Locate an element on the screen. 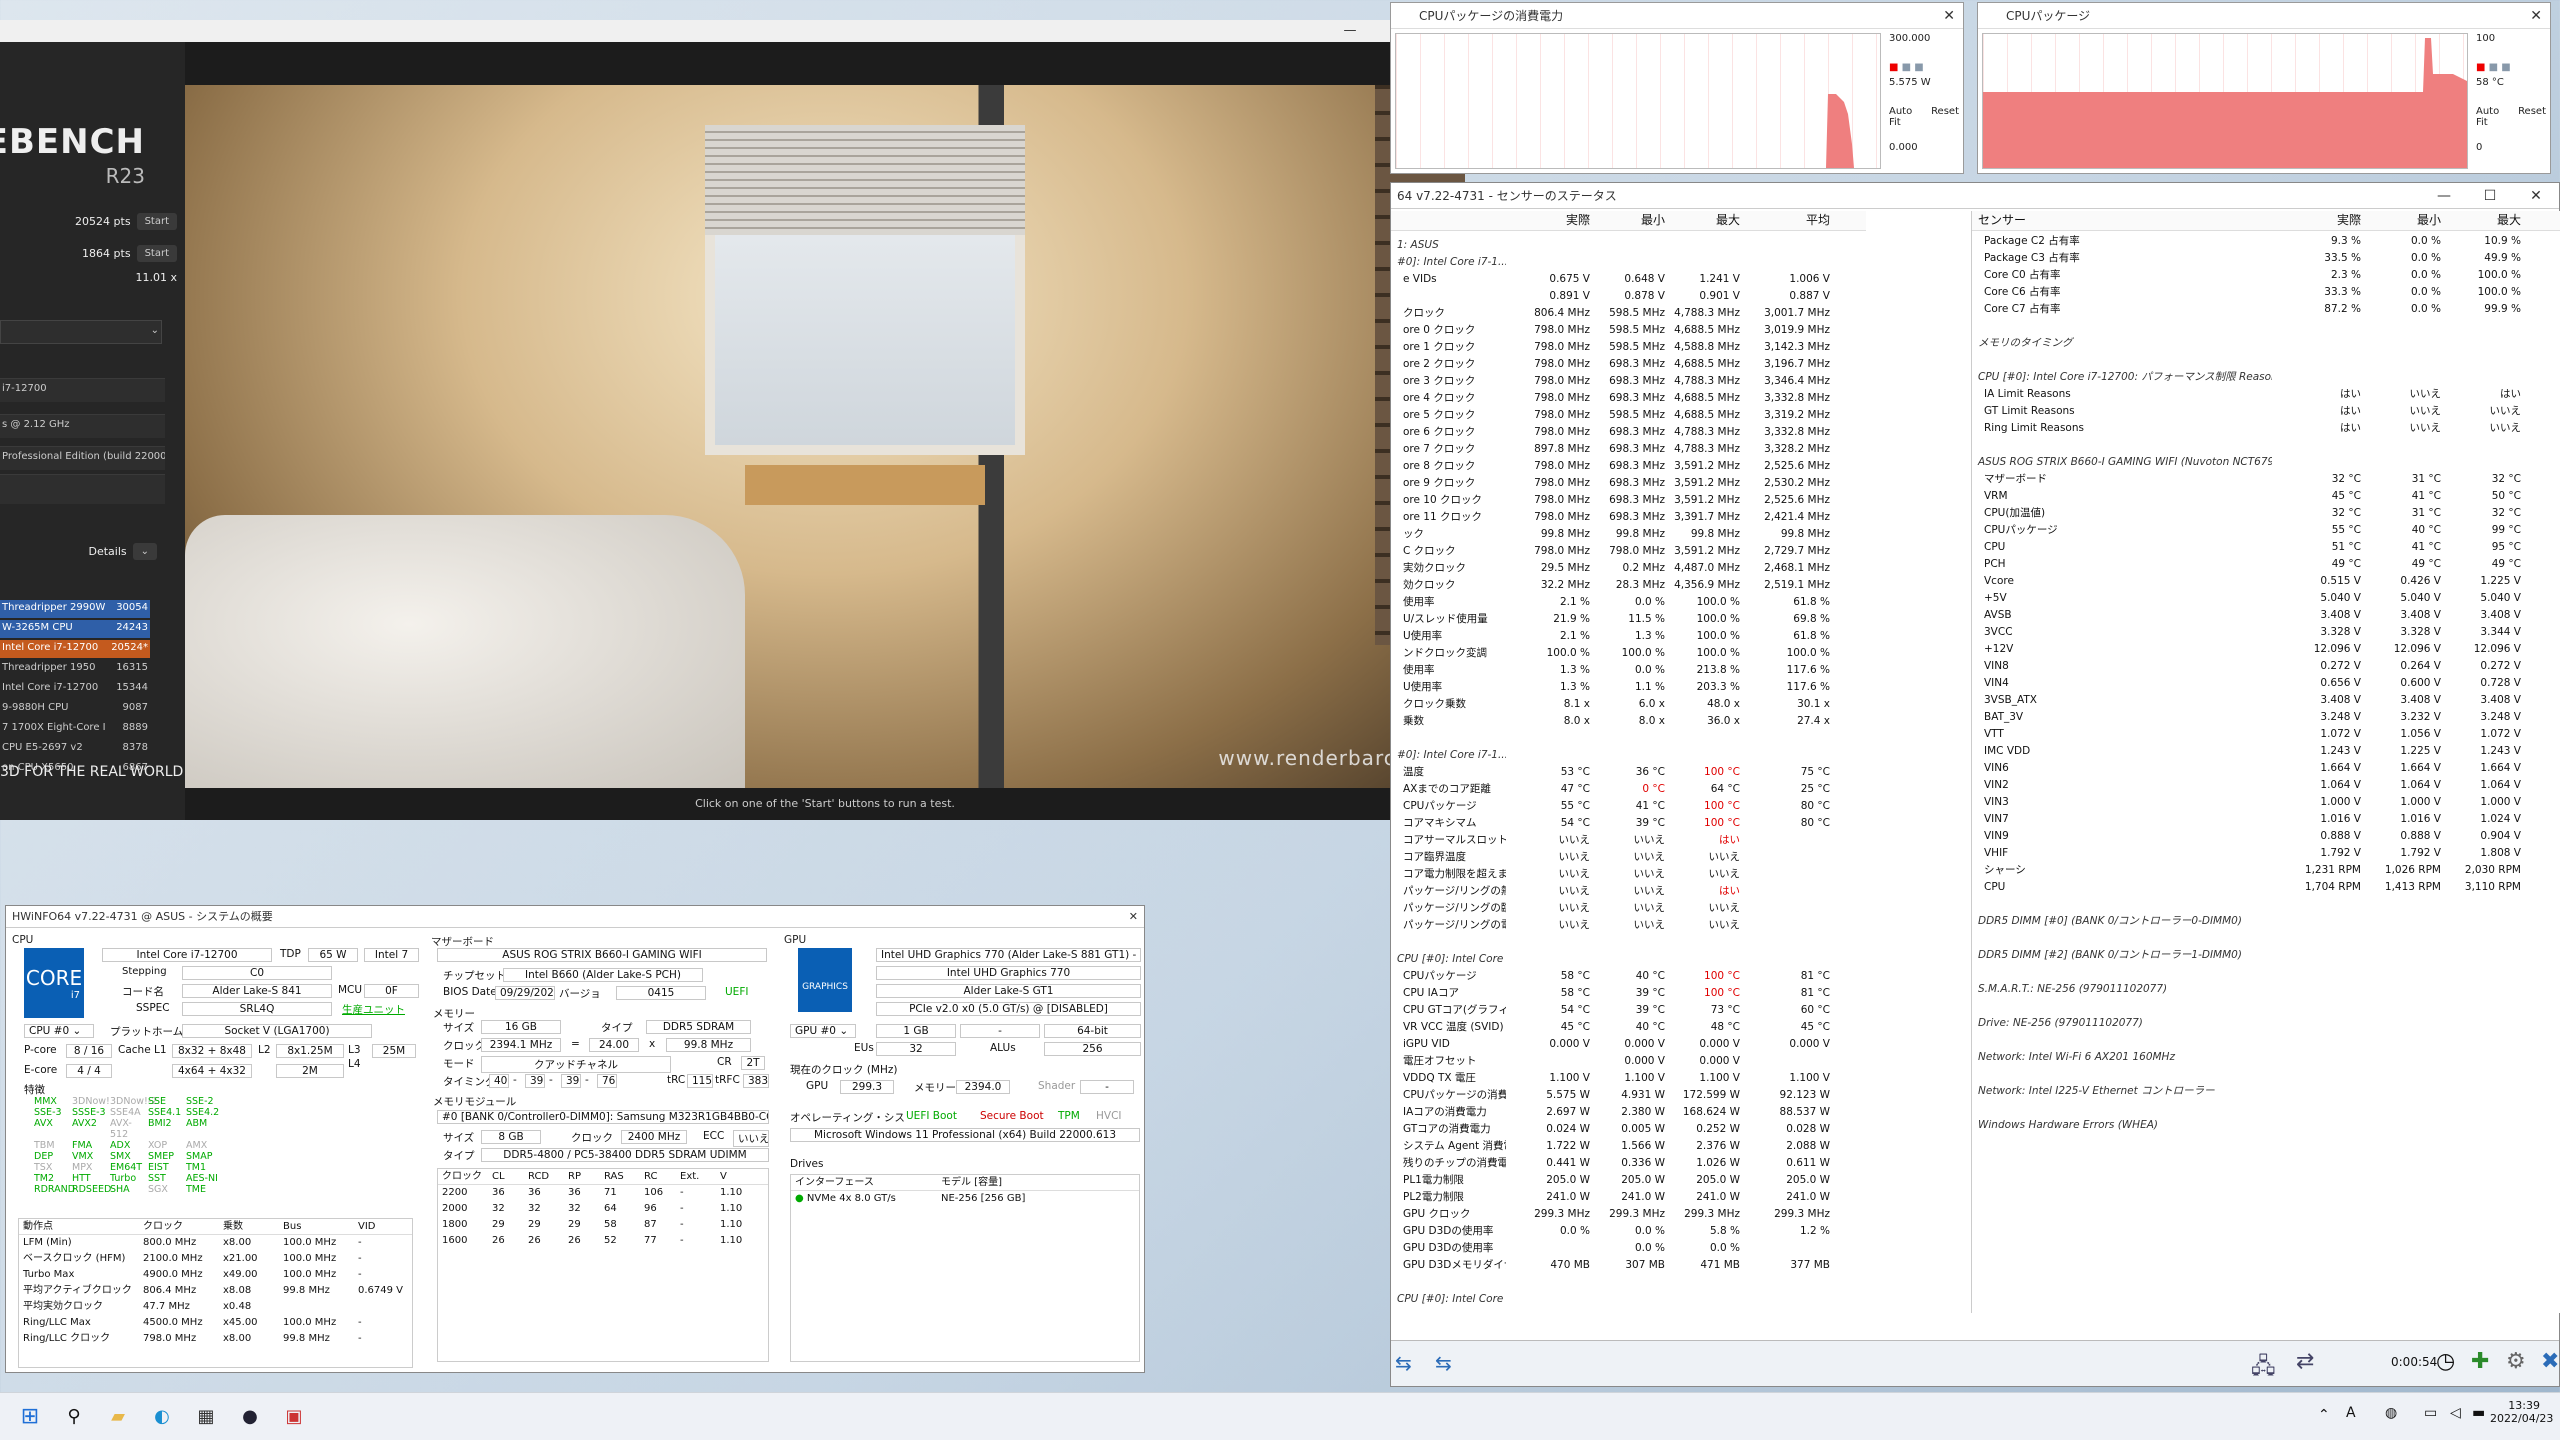  table-header-cell: RP is located at coordinates (582, 1176).